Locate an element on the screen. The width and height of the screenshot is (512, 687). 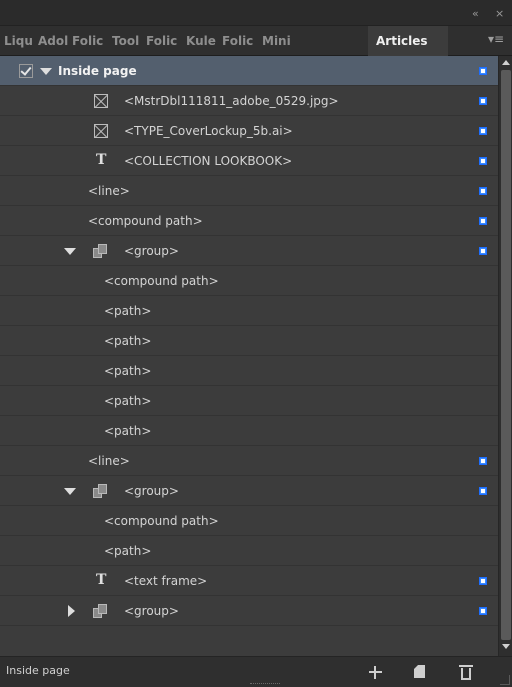
tab-articles: Articles is located at coordinates (408, 41).